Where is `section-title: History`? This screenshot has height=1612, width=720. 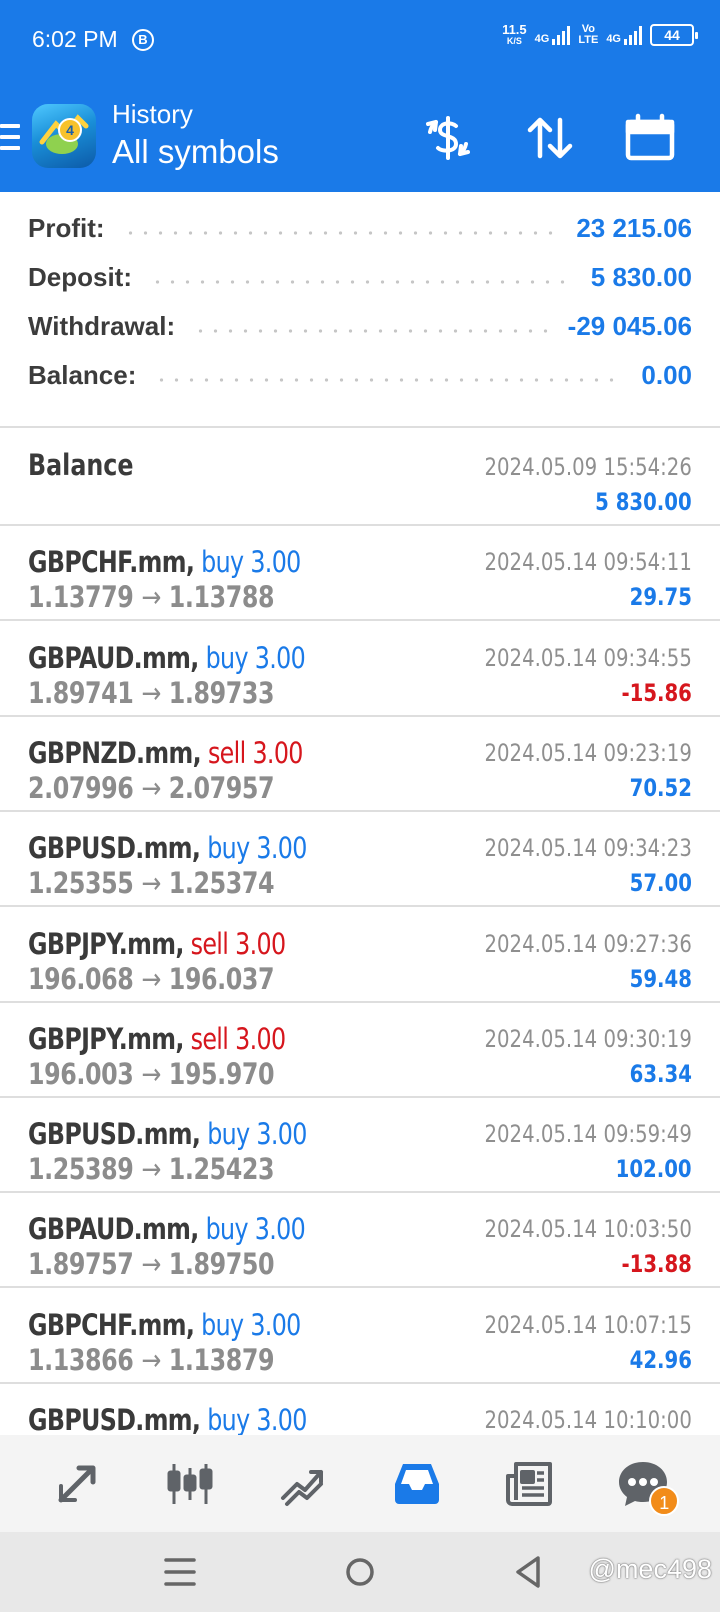 section-title: History is located at coordinates (152, 114).